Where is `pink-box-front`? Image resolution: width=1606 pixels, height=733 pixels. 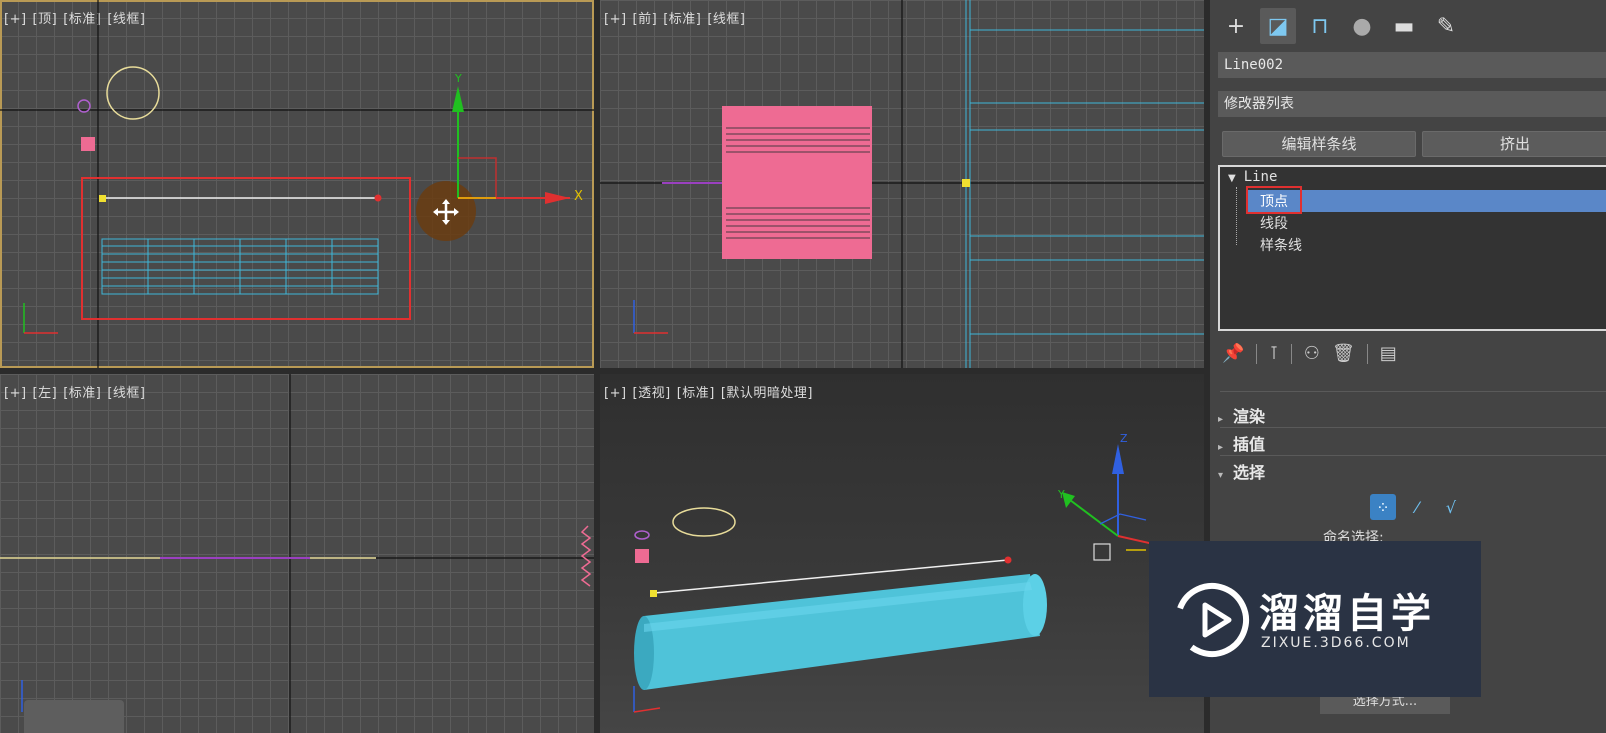 pink-box-front is located at coordinates (797, 182).